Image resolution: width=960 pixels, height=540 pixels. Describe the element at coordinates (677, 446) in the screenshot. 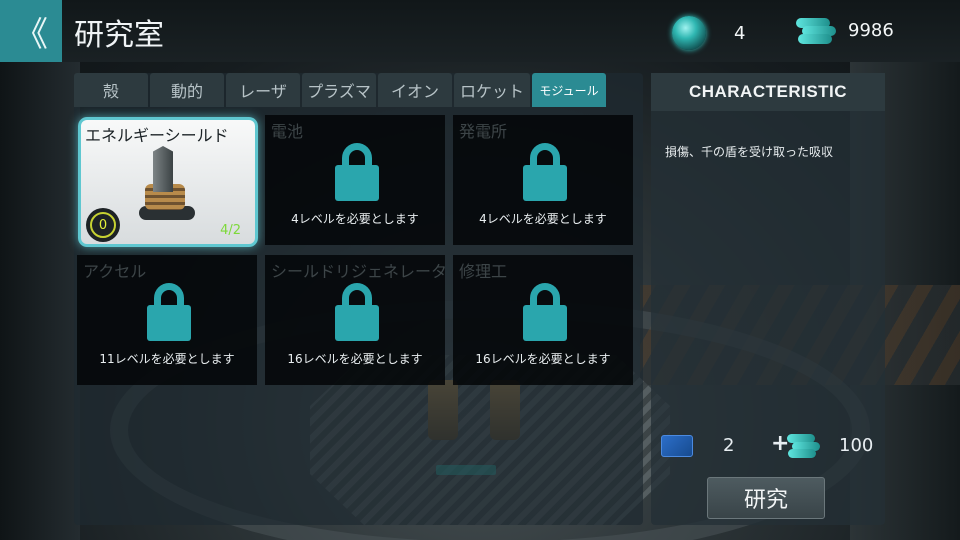

I see `blueprint-icon` at that location.